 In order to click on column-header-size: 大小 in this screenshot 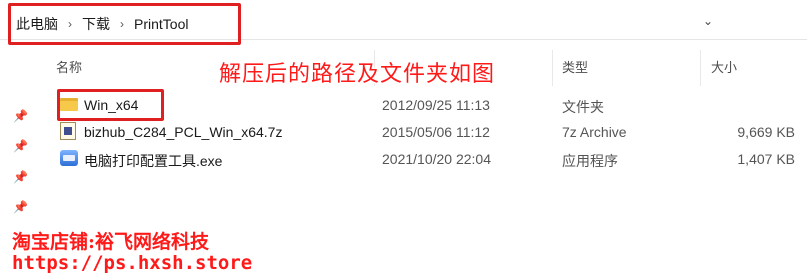, I will do `click(724, 69)`.